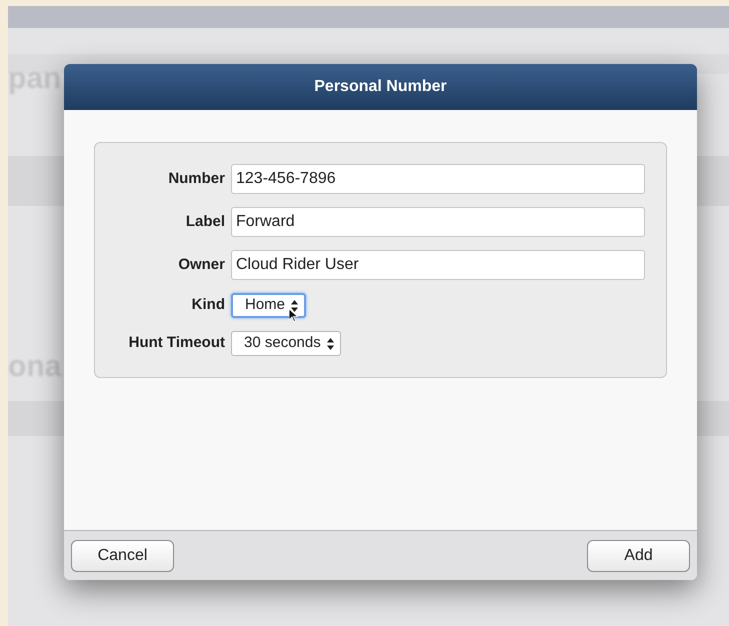 The height and width of the screenshot is (626, 729). What do you see at coordinates (438, 265) in the screenshot?
I see `text-field: Cloud Rider User` at bounding box center [438, 265].